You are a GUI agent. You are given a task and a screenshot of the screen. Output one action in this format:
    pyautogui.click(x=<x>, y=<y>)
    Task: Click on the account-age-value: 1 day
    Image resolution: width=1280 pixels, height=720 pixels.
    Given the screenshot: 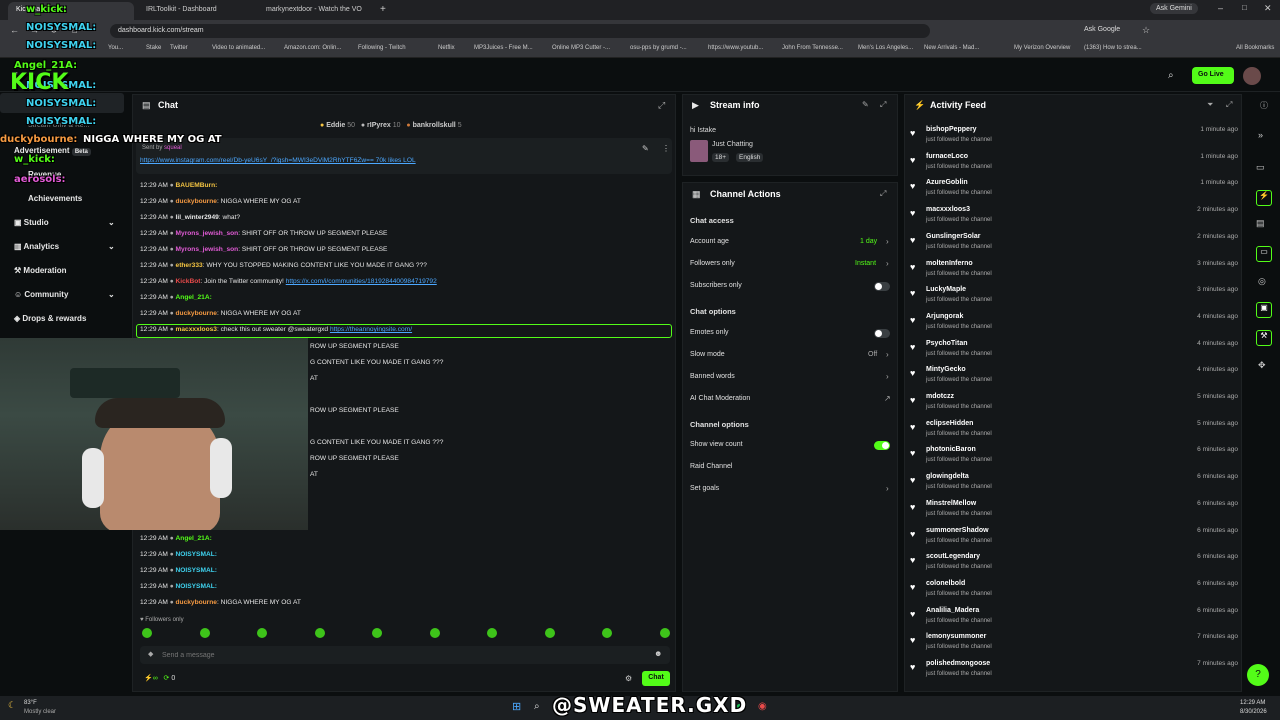 What is the action you would take?
    pyautogui.click(x=868, y=241)
    